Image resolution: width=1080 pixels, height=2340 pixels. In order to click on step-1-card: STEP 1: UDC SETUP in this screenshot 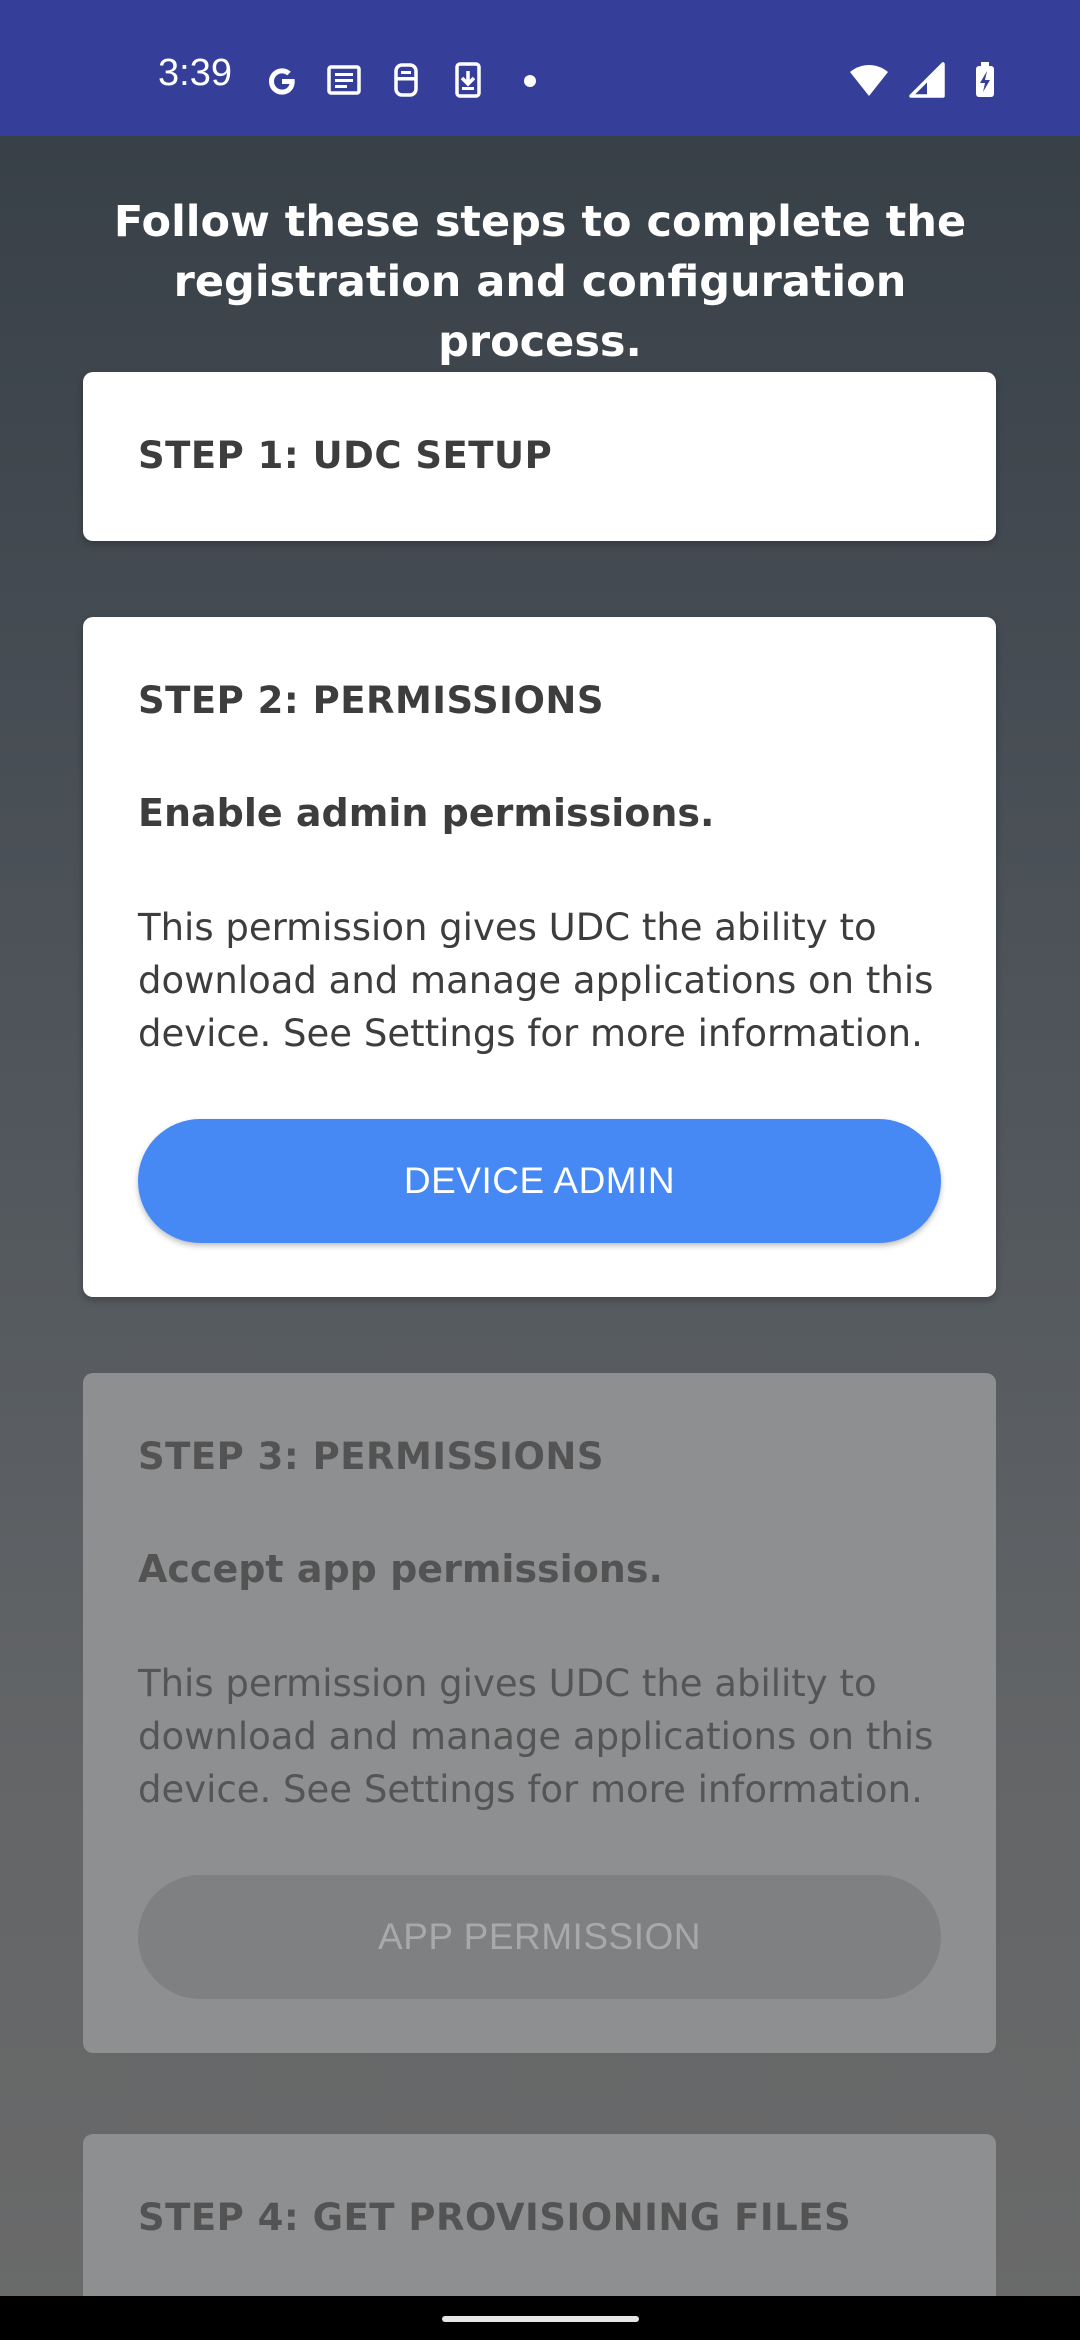, I will do `click(539, 456)`.